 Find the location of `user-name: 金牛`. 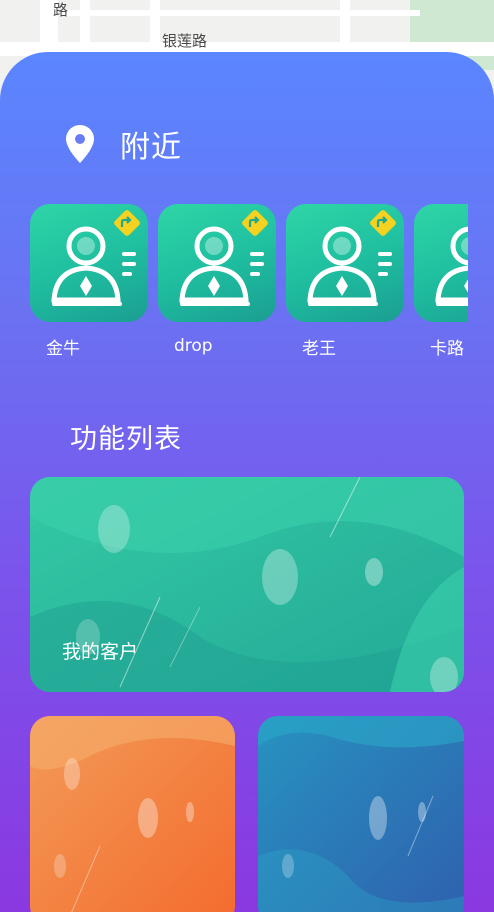

user-name: 金牛 is located at coordinates (63, 349).